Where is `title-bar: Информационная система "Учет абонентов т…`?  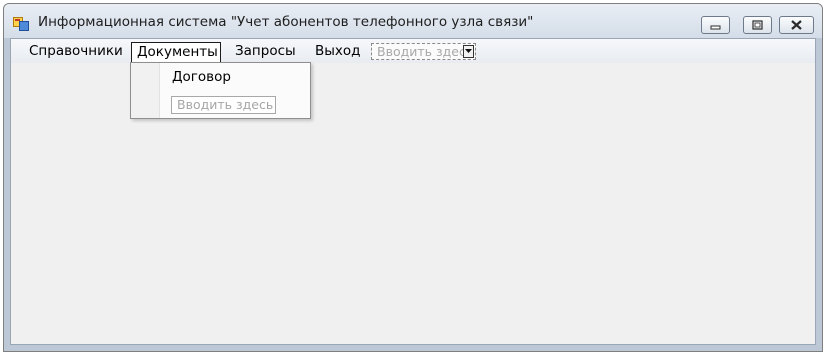
title-bar: Информационная система "Учет абонентов т… is located at coordinates (413, 21).